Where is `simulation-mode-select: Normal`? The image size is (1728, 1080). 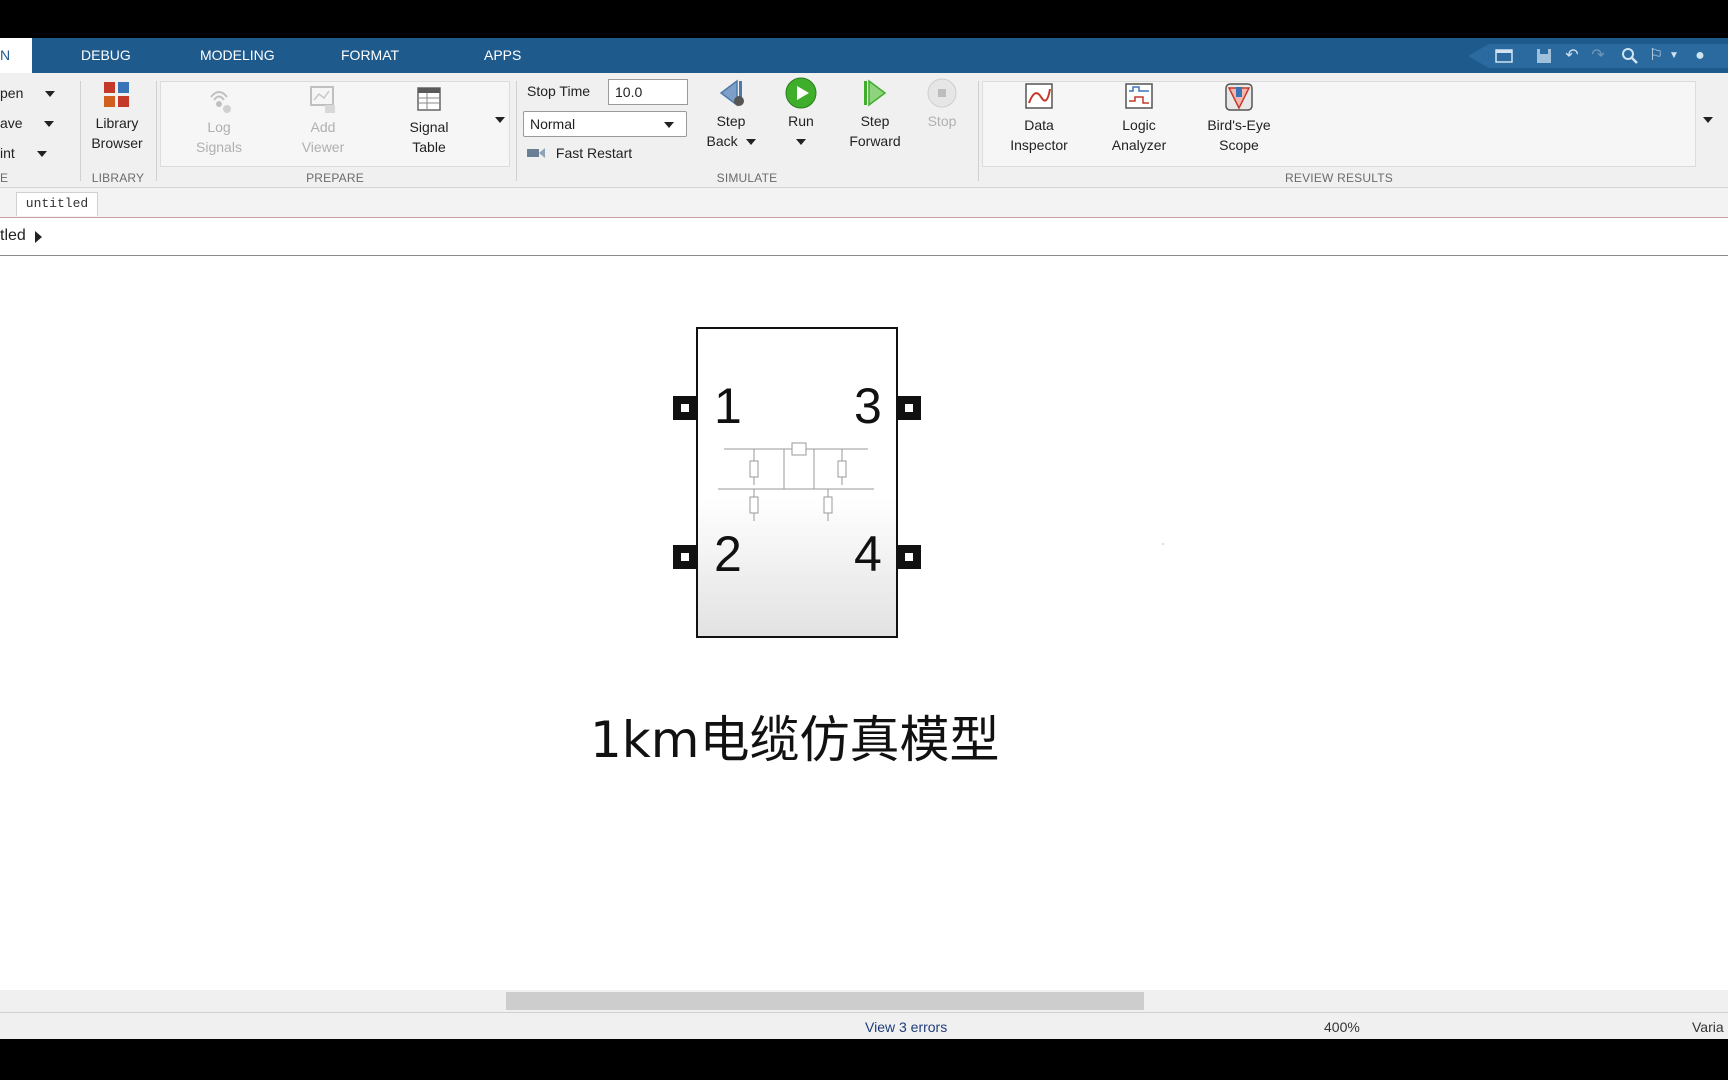 simulation-mode-select: Normal is located at coordinates (605, 124).